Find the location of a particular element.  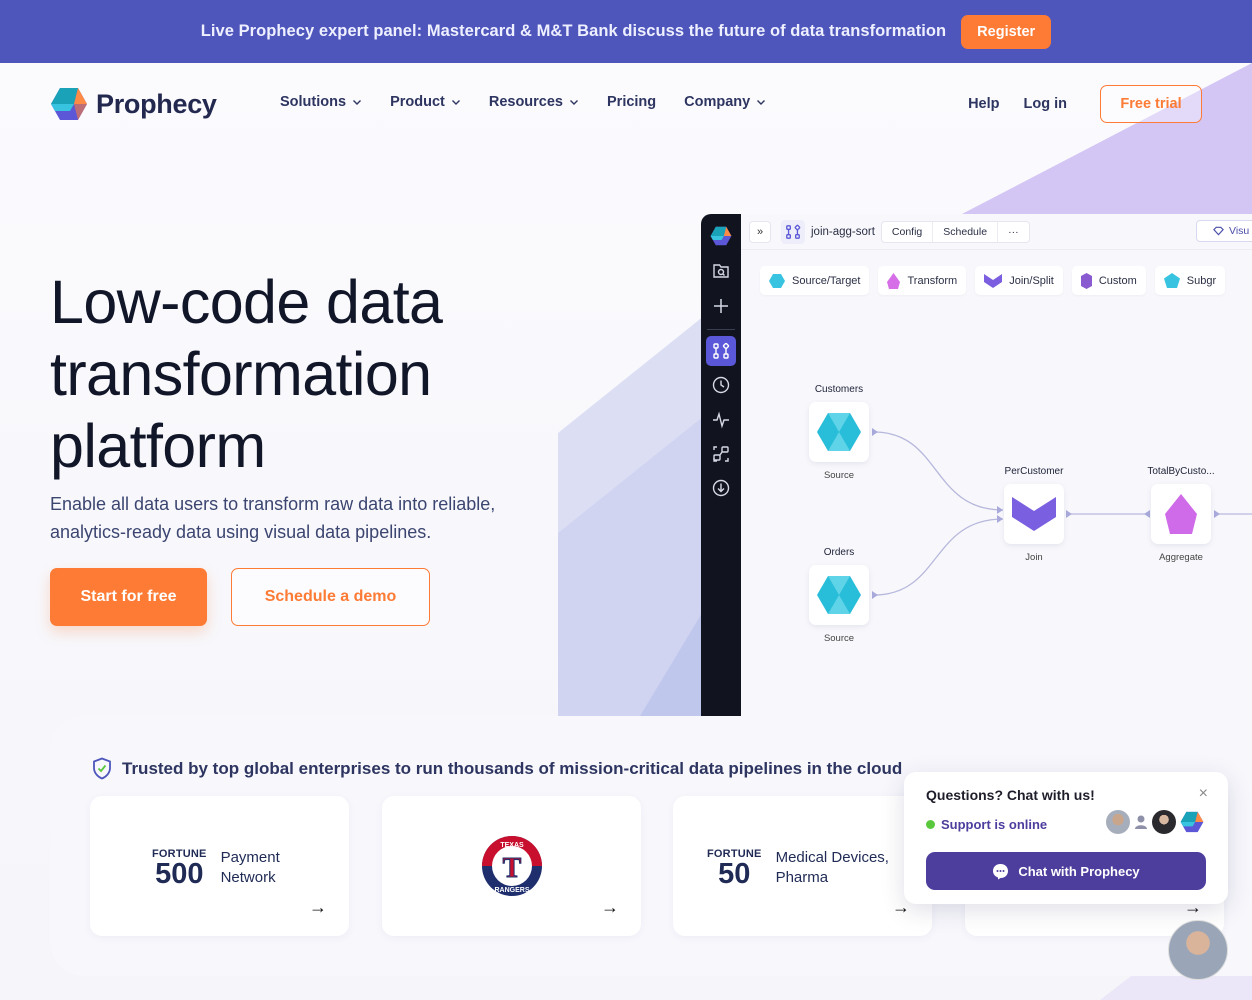

diamond-icon is located at coordinates (1218, 231).